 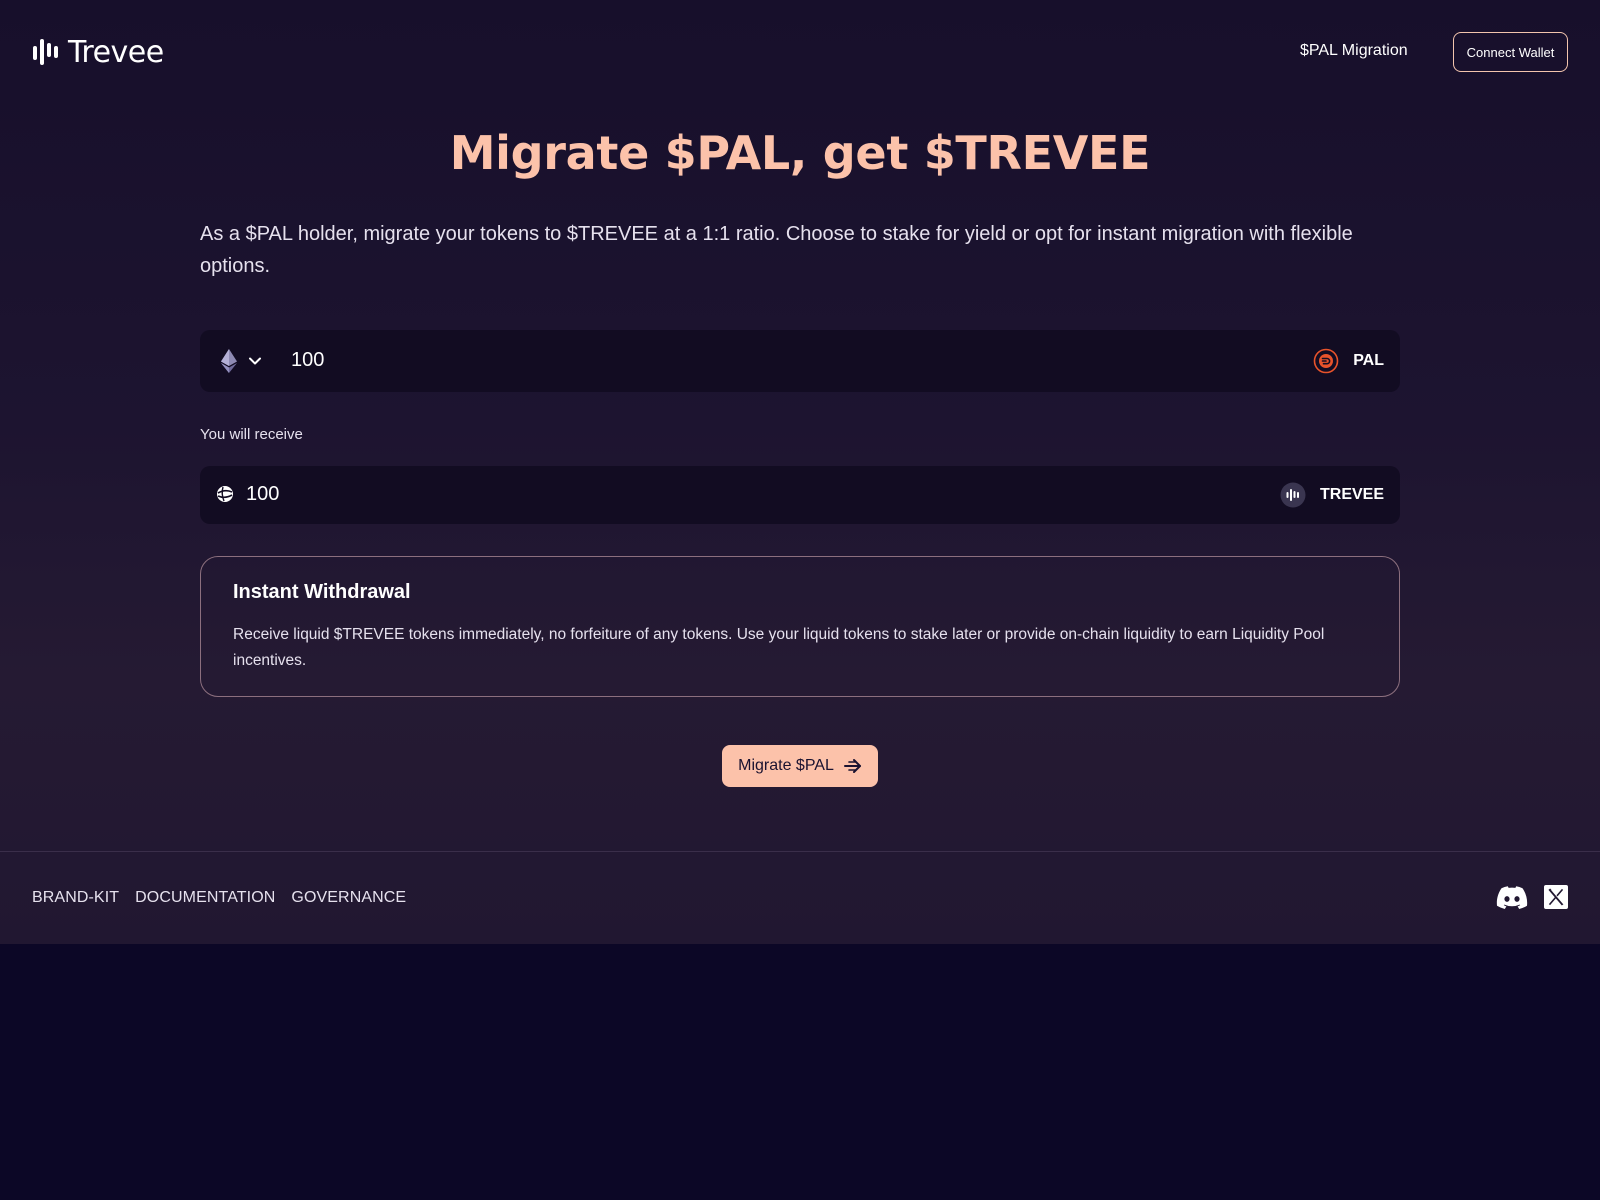 What do you see at coordinates (205, 898) in the screenshot?
I see `footer-link-documentation: DOCUMENTATION` at bounding box center [205, 898].